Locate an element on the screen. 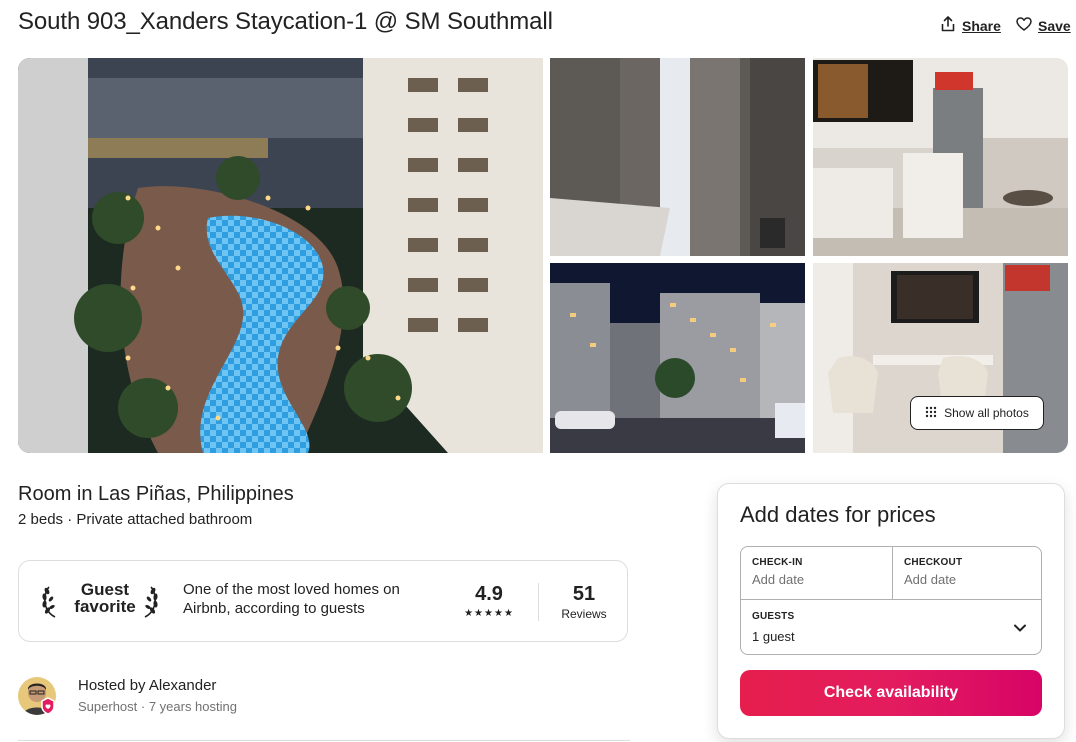  checkin-value: Add date is located at coordinates (778, 579).